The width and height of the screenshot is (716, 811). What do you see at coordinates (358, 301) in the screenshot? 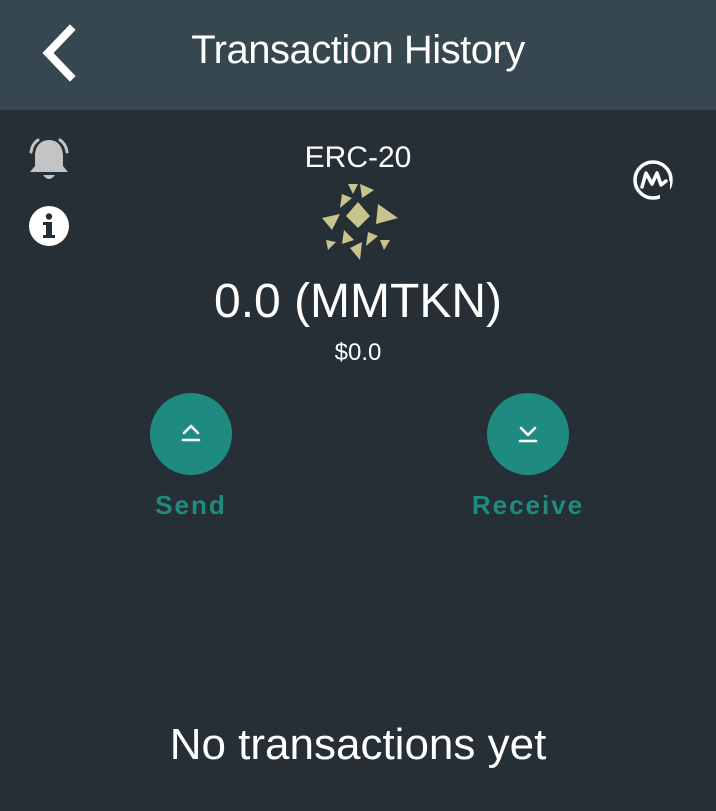
I see `token-balance: 0.0 (MMTKN)` at bounding box center [358, 301].